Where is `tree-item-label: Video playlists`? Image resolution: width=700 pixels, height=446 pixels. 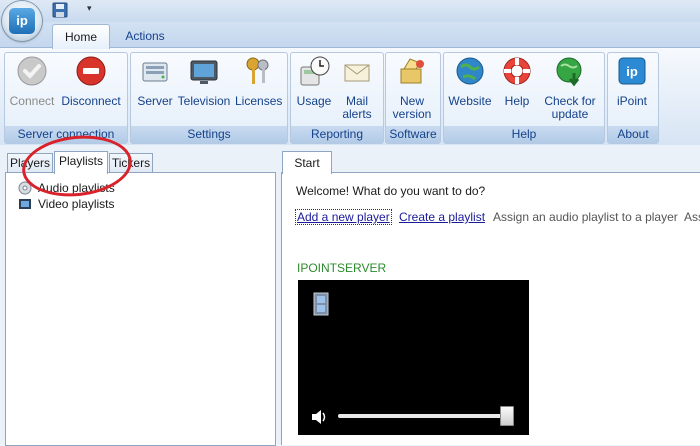 tree-item-label: Video playlists is located at coordinates (76, 204).